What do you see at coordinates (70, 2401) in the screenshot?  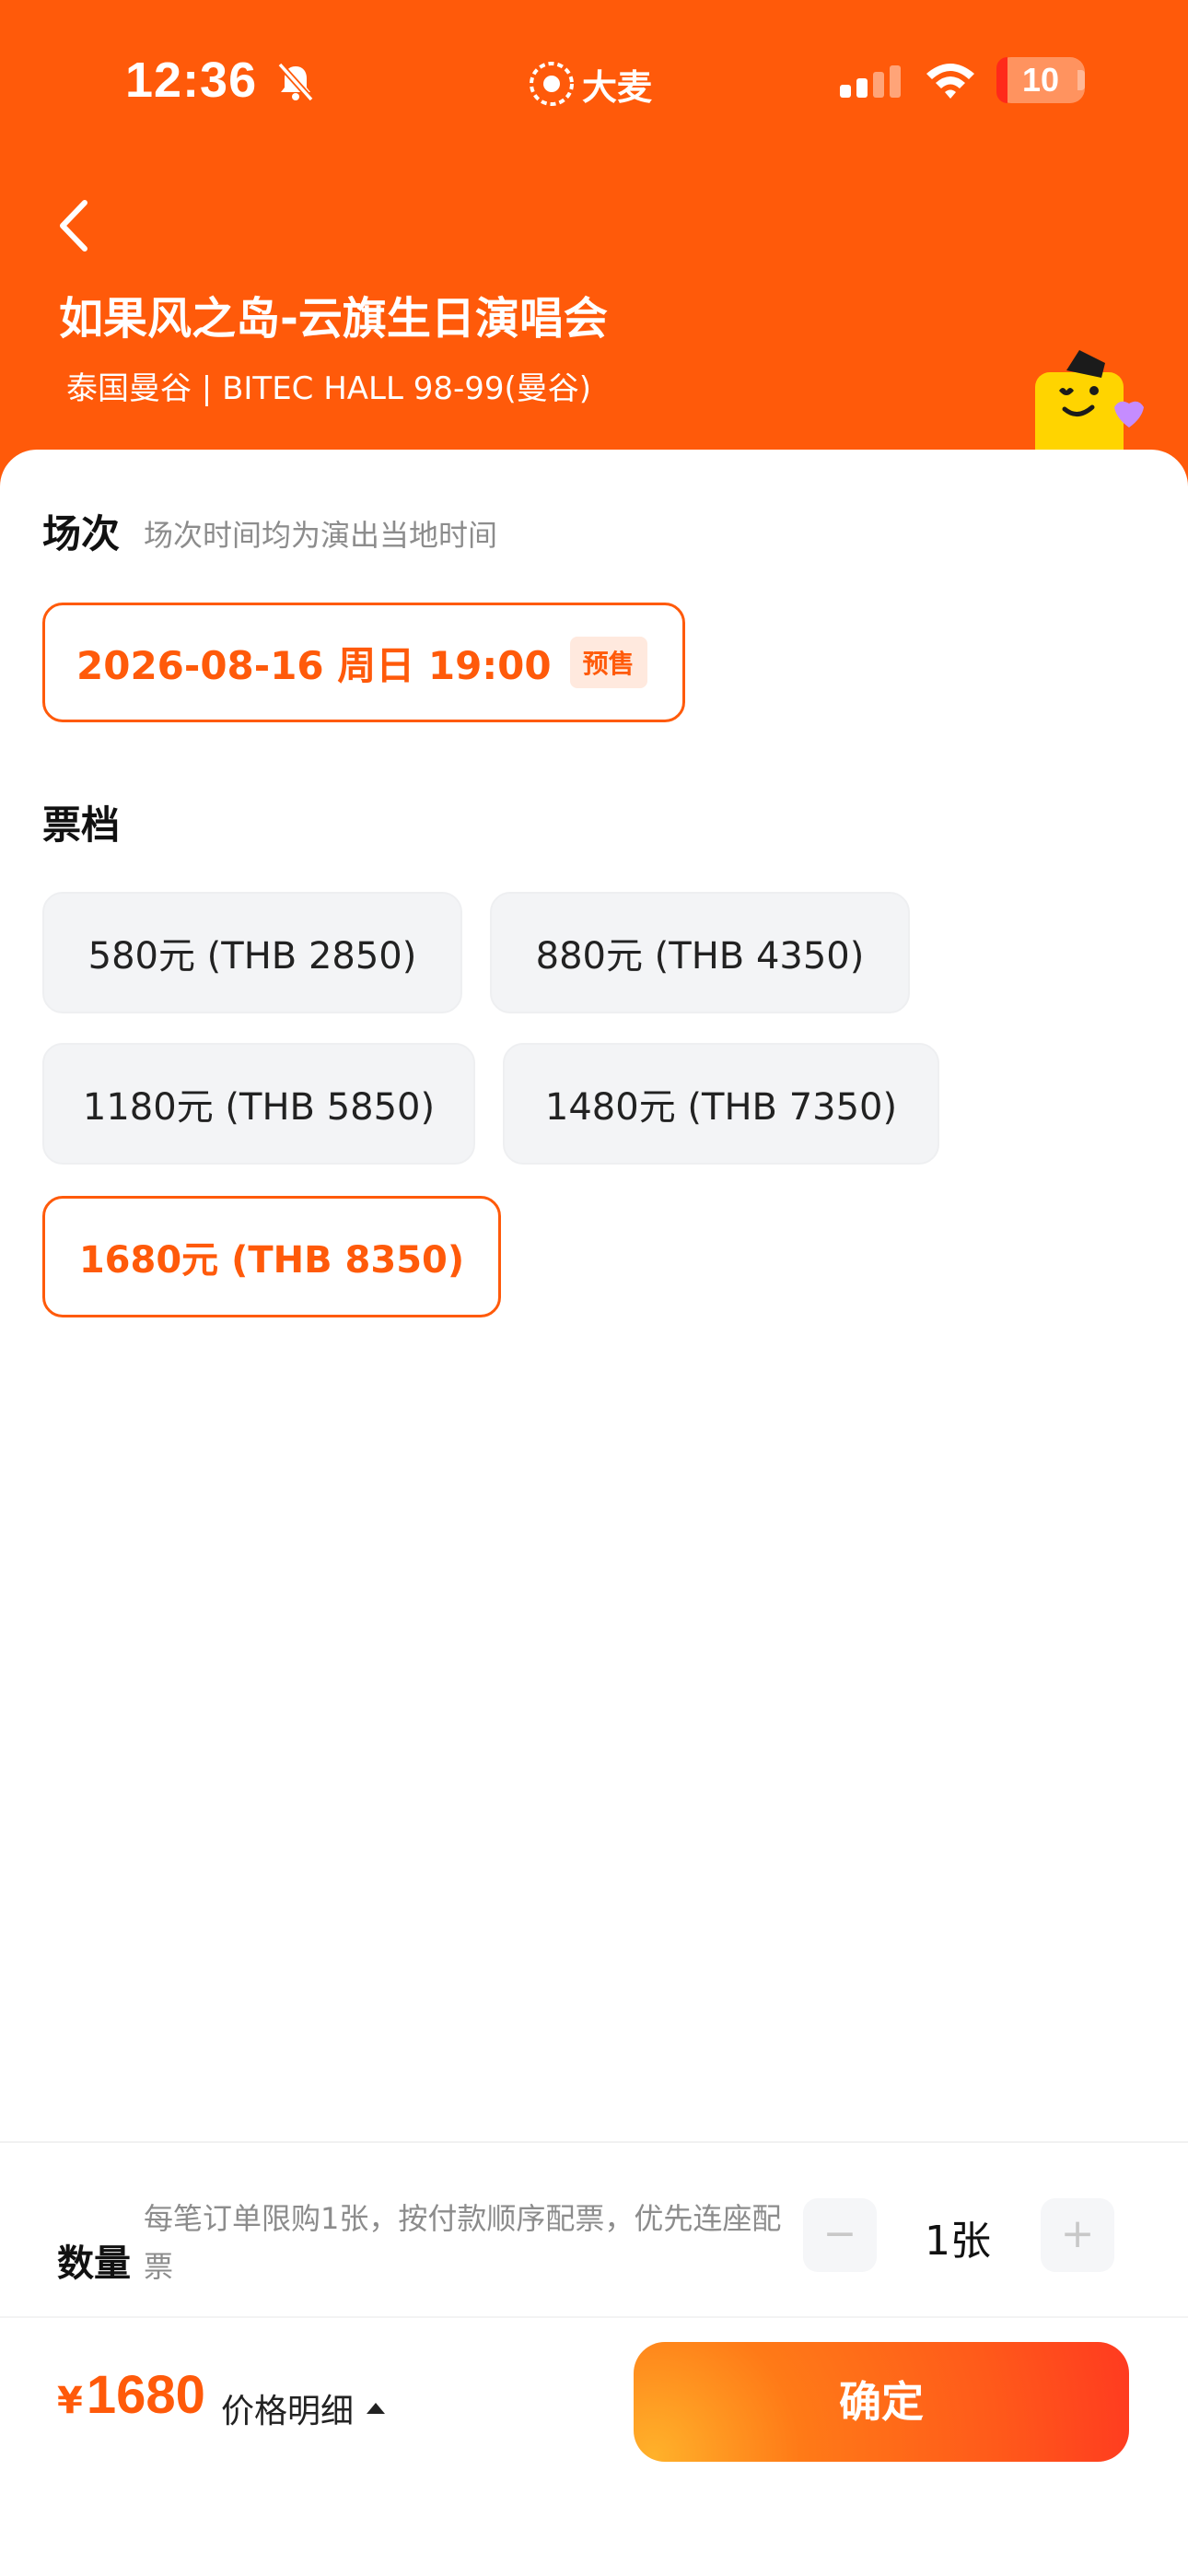 I see `price-currency: ¥` at bounding box center [70, 2401].